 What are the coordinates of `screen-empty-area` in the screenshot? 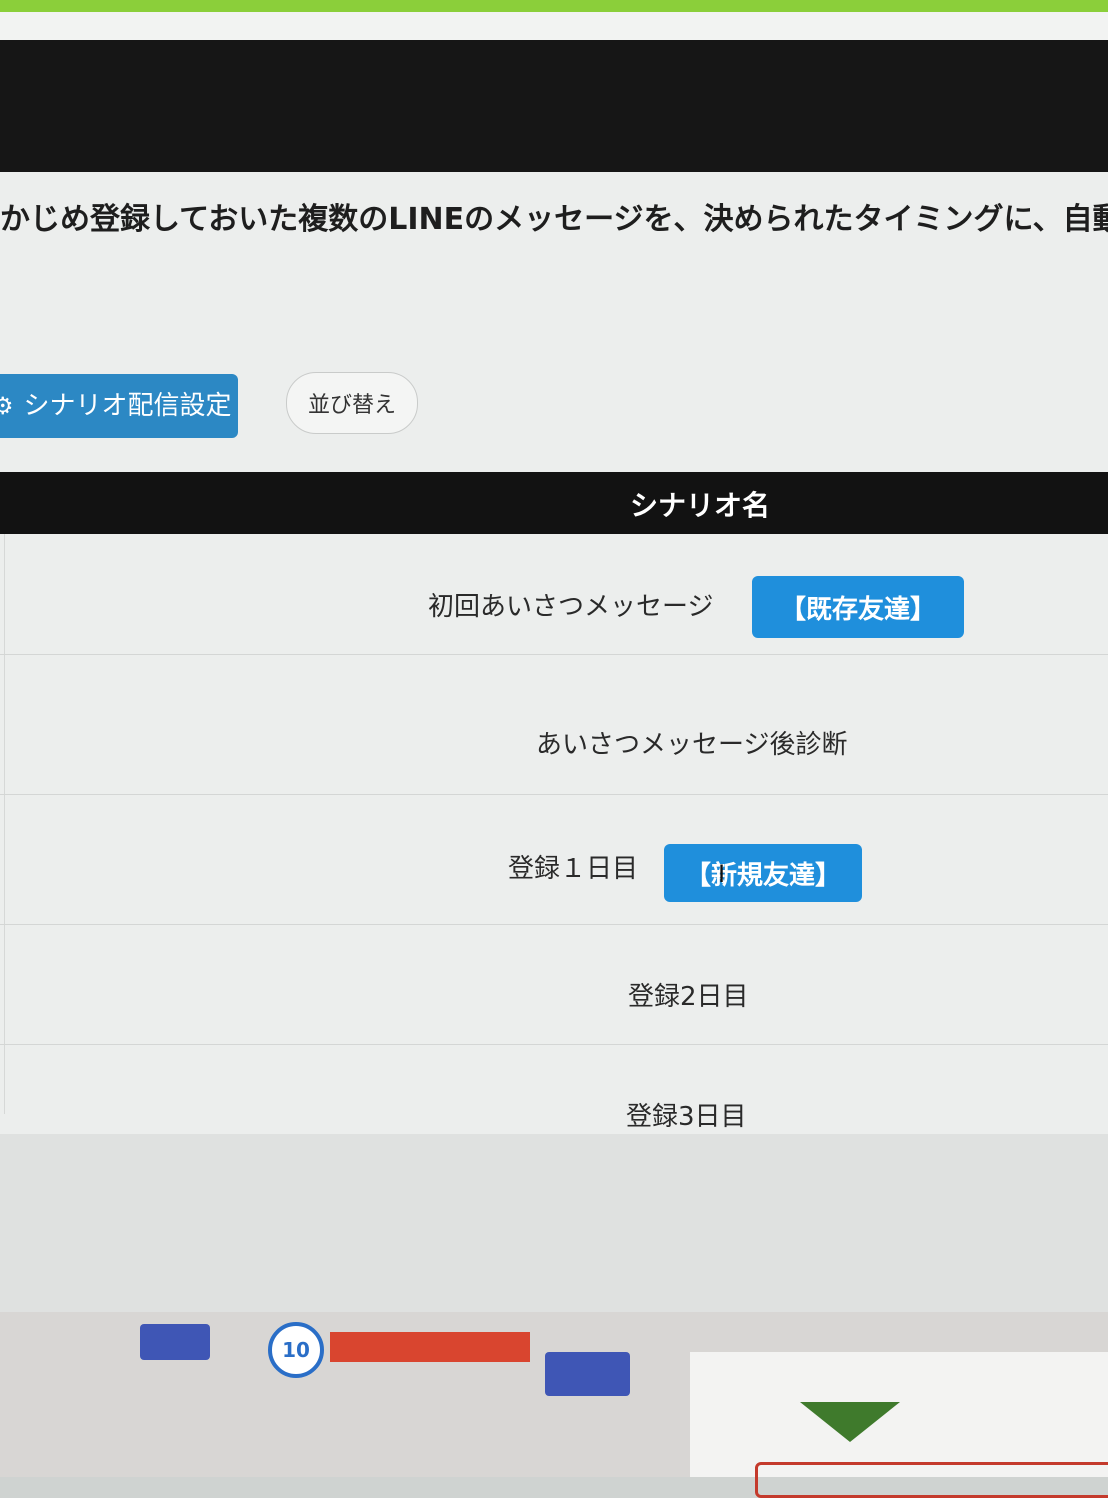 It's located at (554, 1224).